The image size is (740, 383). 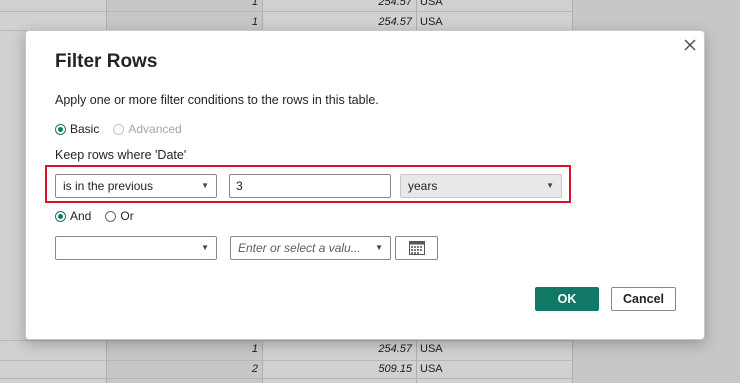 I want to click on cancel-button: Cancel, so click(x=643, y=299).